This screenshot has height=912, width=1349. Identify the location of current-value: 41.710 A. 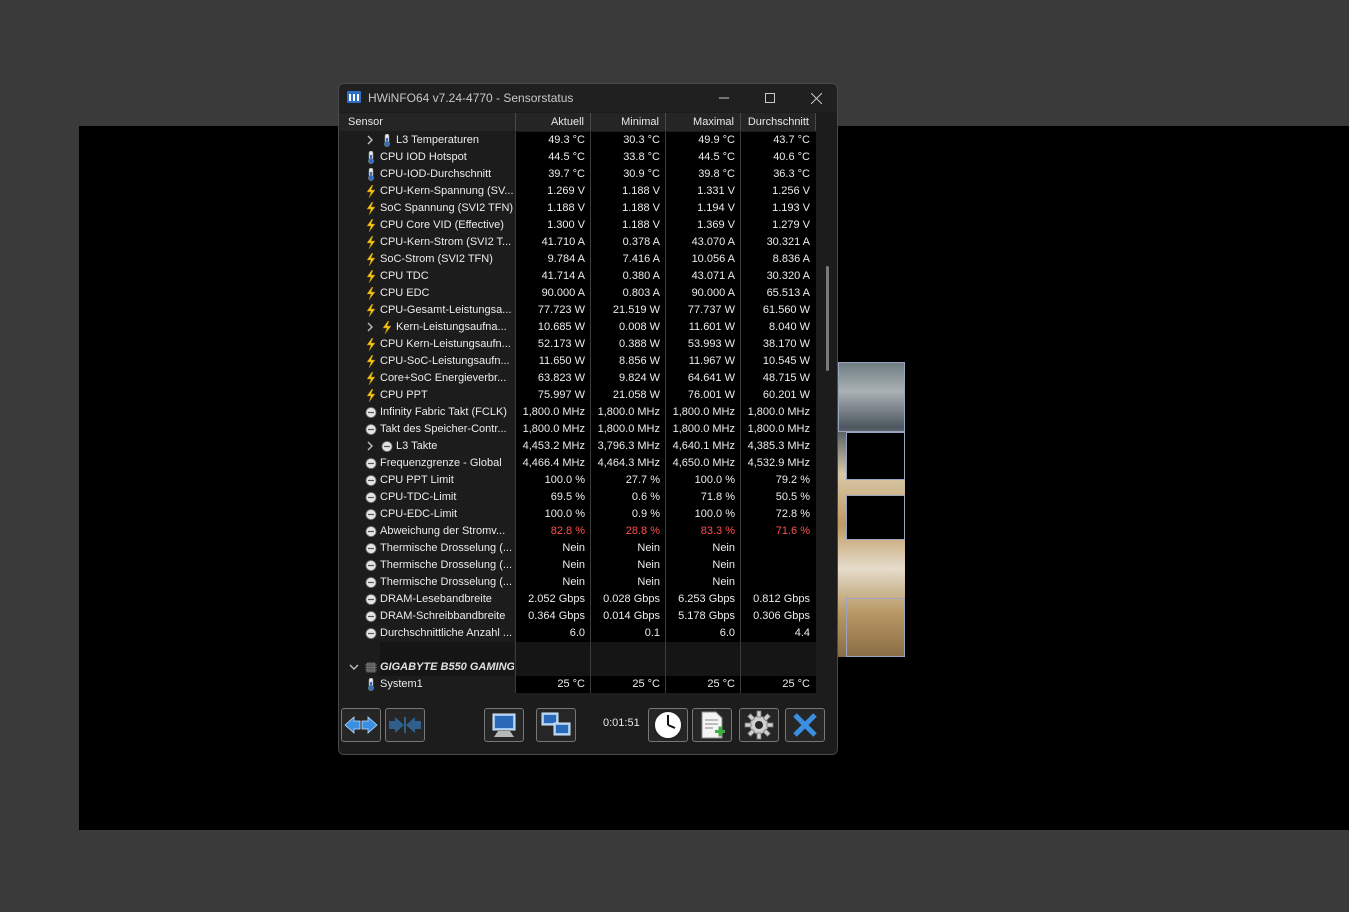
(553, 242).